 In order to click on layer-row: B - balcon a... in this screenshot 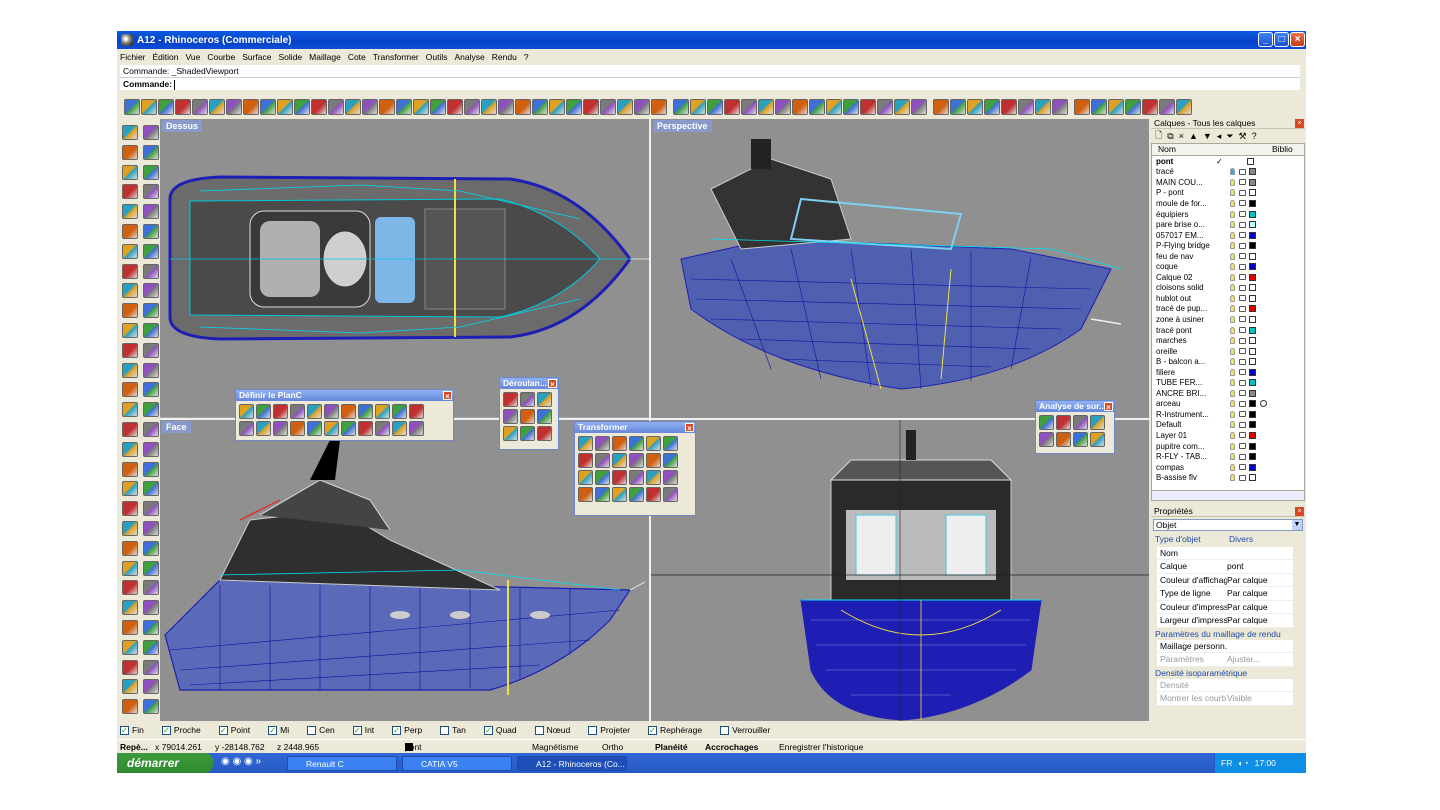, I will do `click(1228, 361)`.